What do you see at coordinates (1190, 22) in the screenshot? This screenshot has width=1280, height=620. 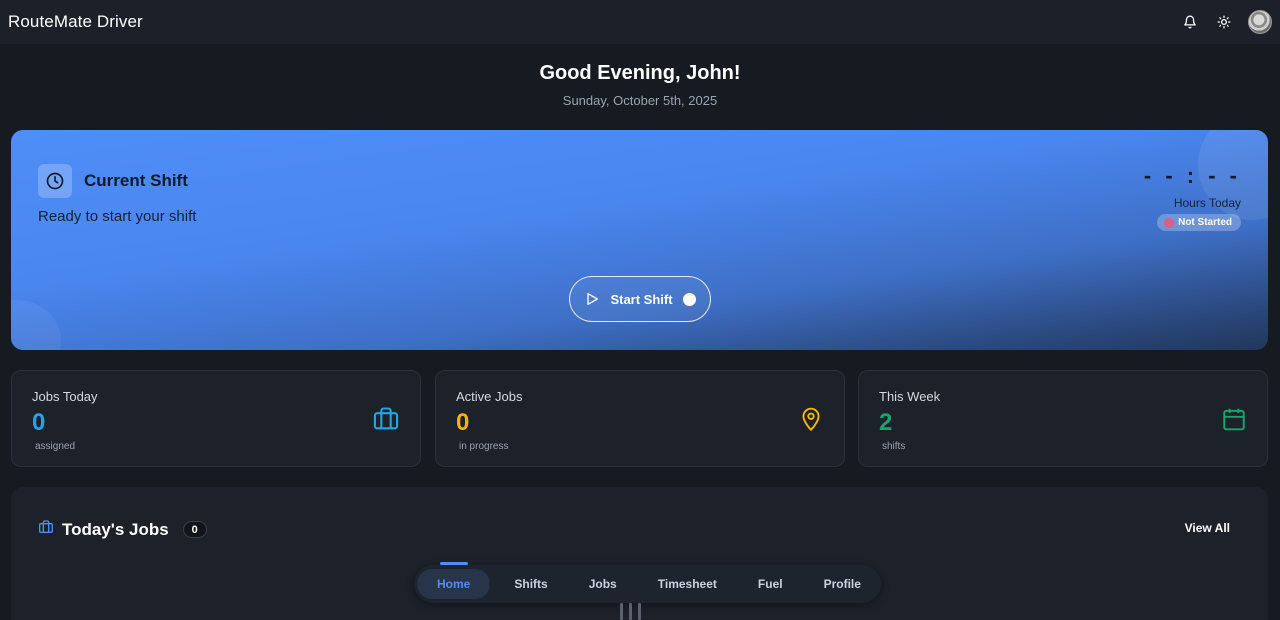 I see `bell-icon` at bounding box center [1190, 22].